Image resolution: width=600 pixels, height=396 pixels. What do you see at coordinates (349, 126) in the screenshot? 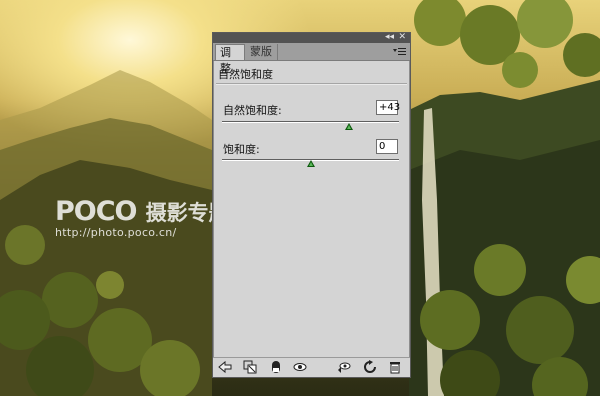
I see `vibrance-slider-thumb` at bounding box center [349, 126].